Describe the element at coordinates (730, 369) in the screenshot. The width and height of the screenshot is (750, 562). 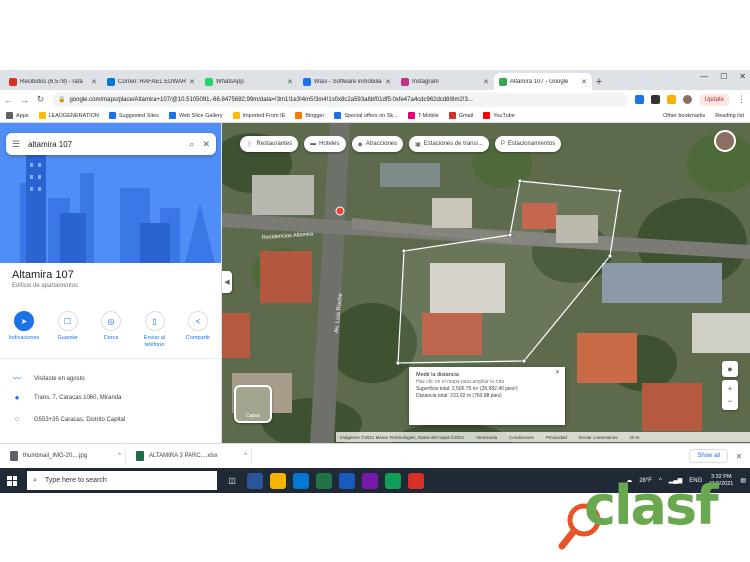
I see `pegman-icon: ●` at that location.